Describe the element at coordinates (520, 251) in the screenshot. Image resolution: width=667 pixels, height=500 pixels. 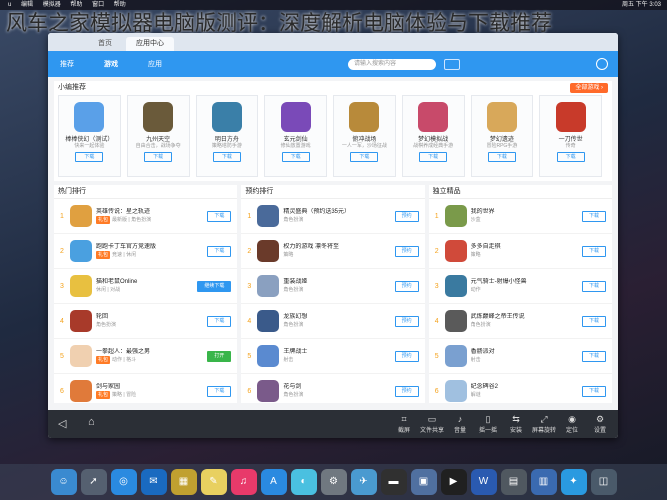
I see `rank-row: 2 多多自走棋 策略 下载` at that location.